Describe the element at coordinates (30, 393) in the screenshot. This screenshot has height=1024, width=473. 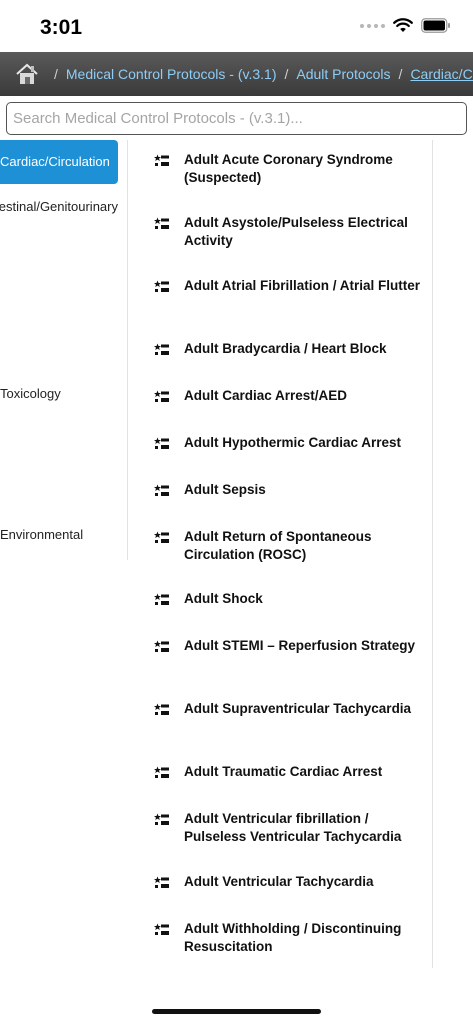
I see `sidebar-item-label: Toxicology` at that location.